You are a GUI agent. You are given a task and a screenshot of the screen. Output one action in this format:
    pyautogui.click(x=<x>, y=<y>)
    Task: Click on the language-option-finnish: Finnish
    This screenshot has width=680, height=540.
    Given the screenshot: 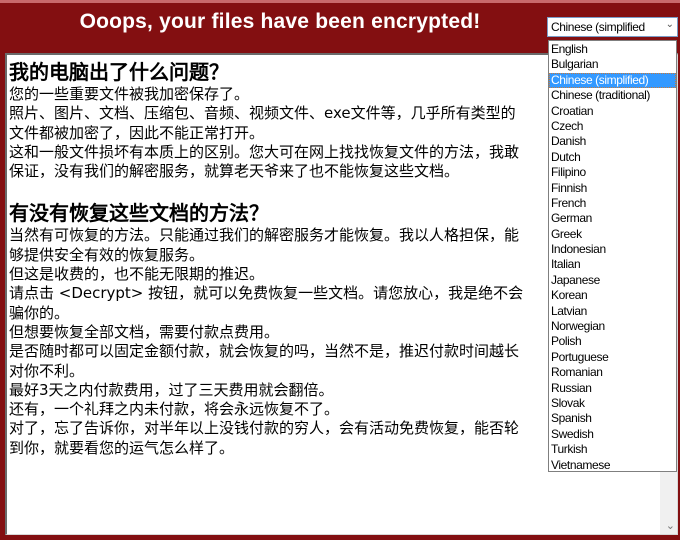 What is the action you would take?
    pyautogui.click(x=612, y=188)
    